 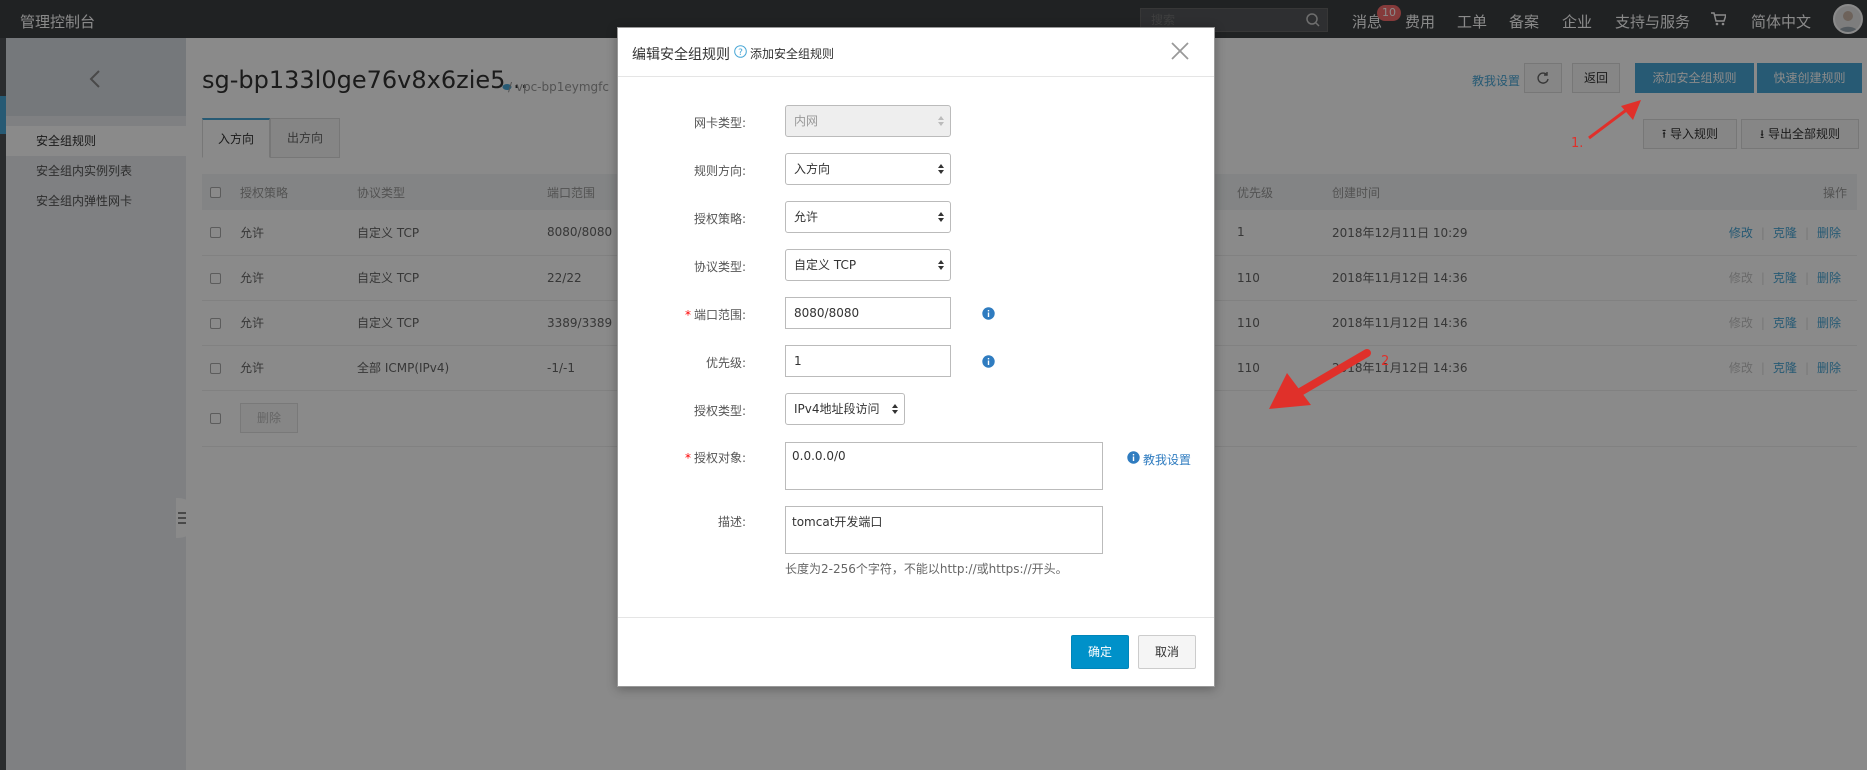 I want to click on annotation-step-1: 1., so click(x=1577, y=143).